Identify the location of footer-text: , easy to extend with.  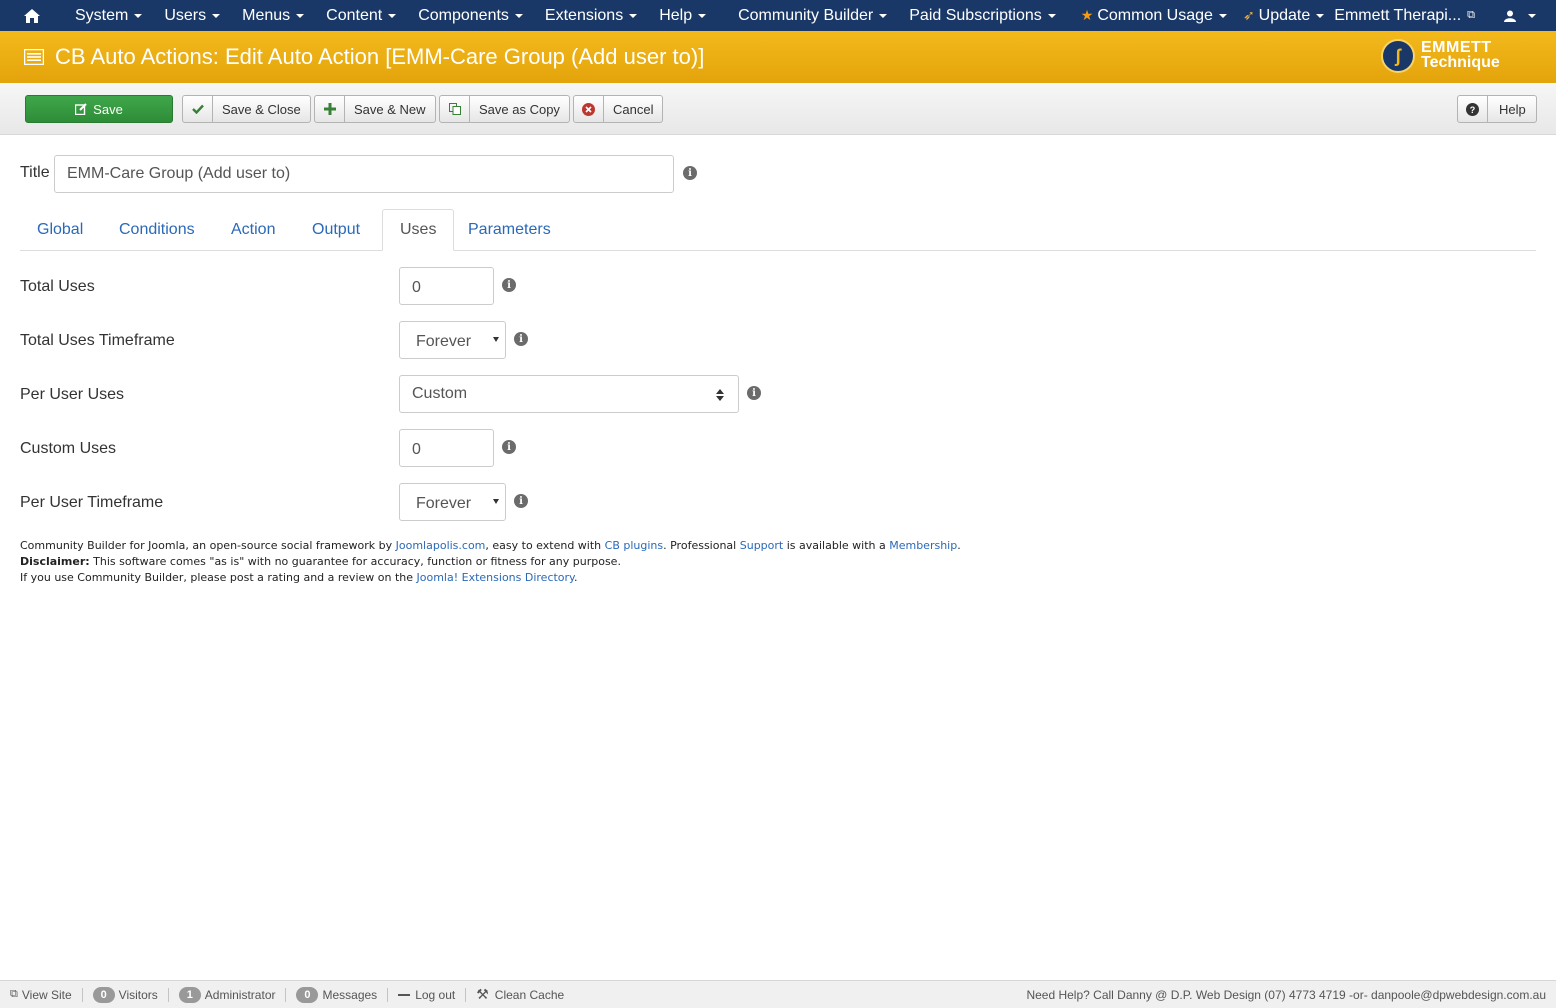
(545, 545).